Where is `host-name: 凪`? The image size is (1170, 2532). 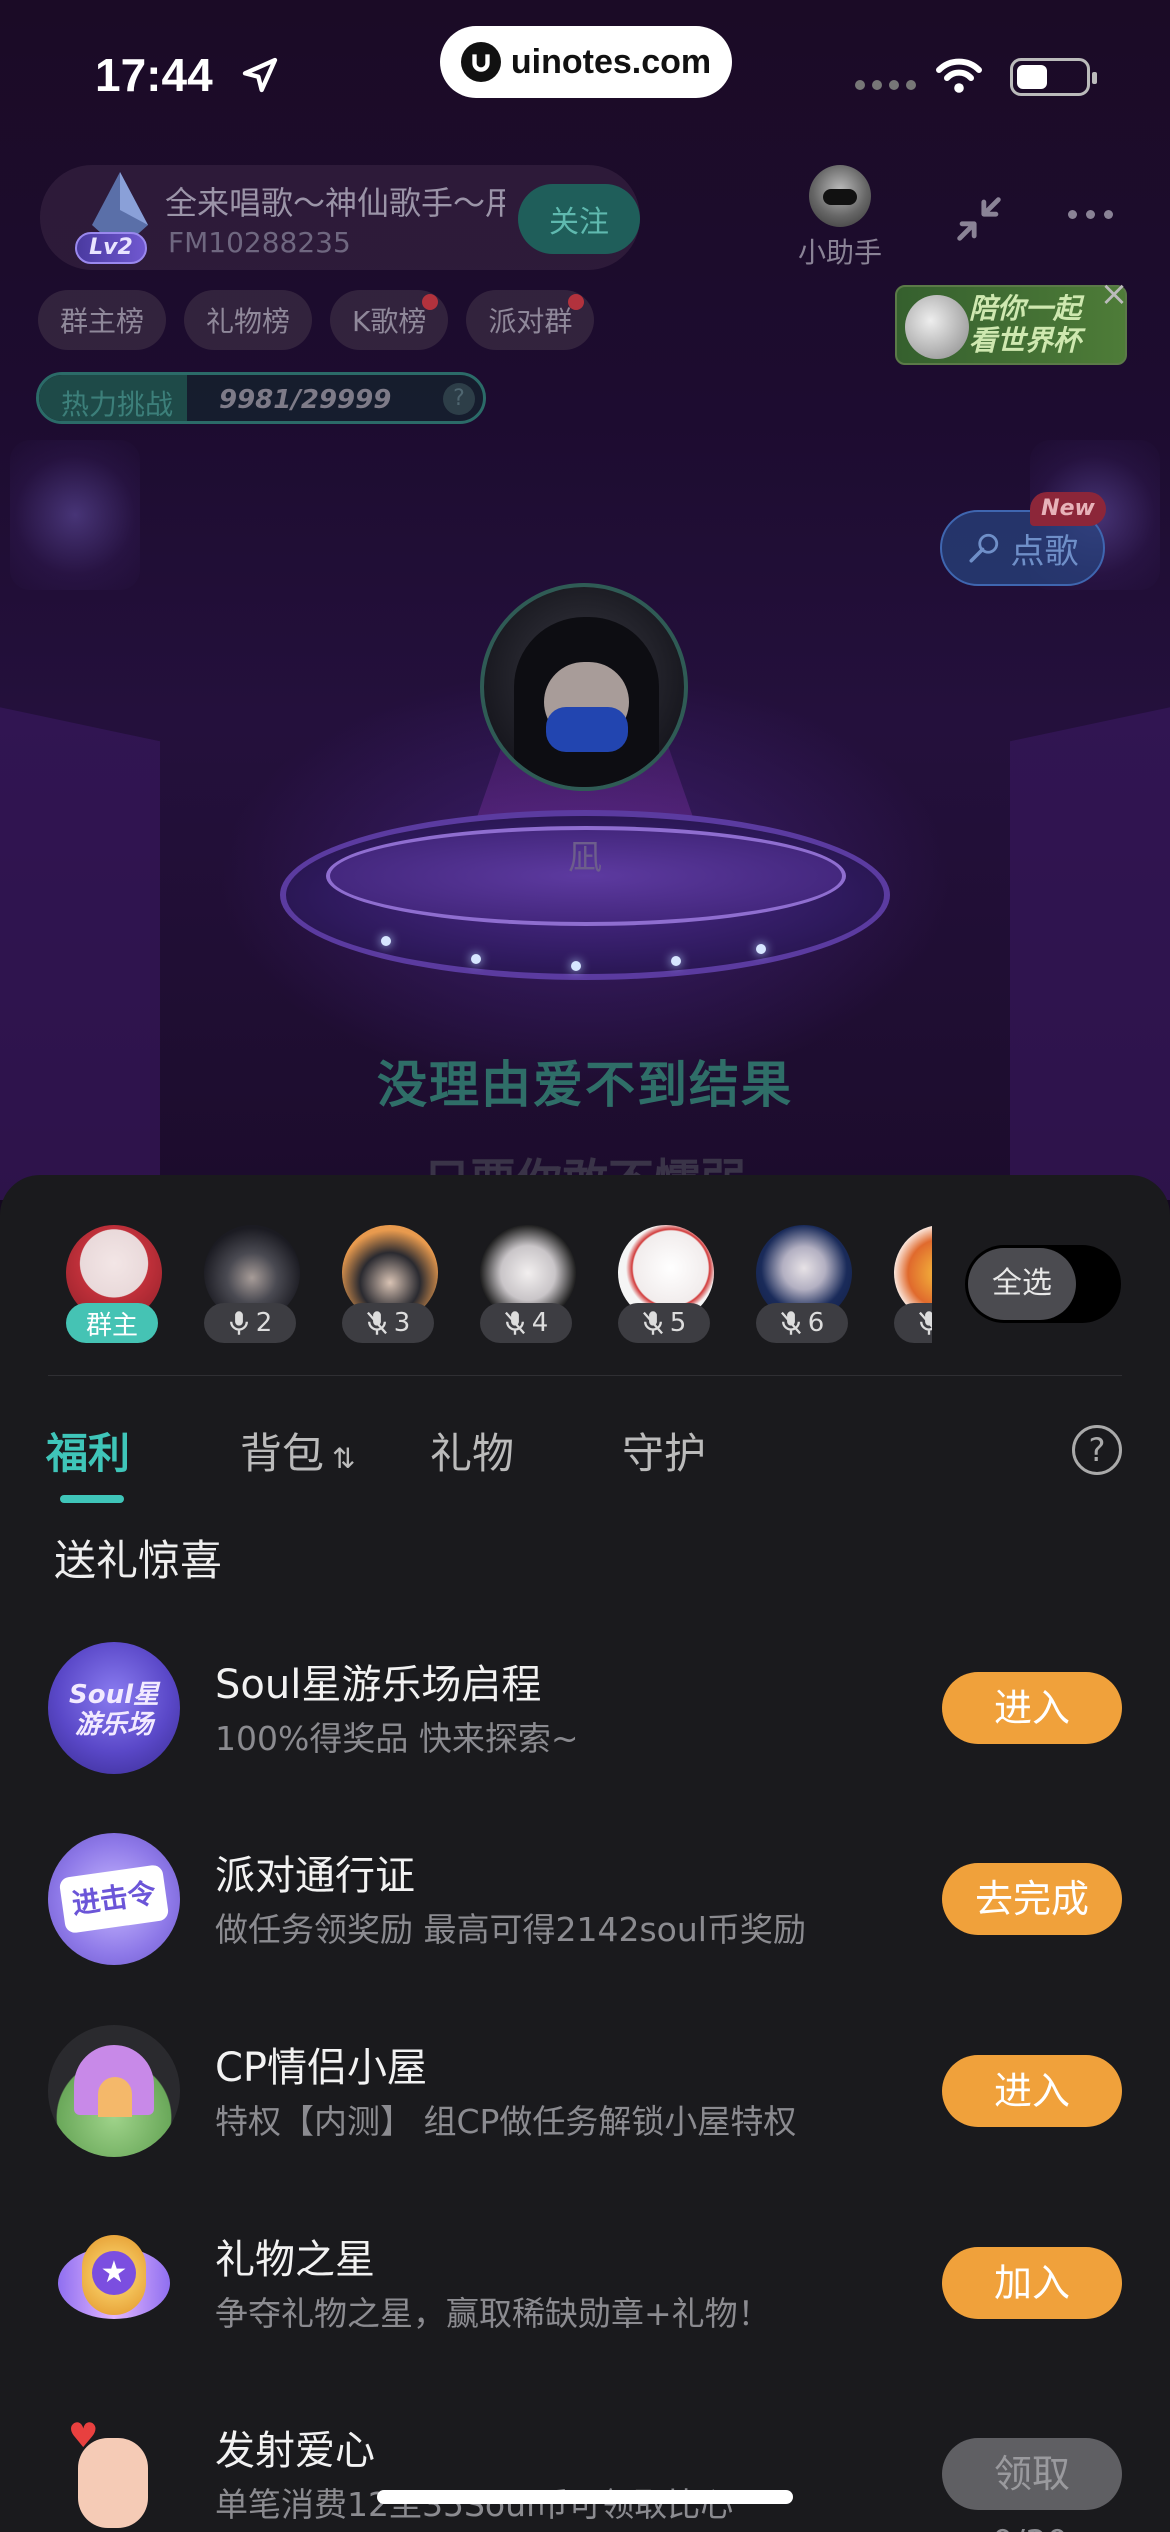
host-name: 凪 is located at coordinates (585, 858).